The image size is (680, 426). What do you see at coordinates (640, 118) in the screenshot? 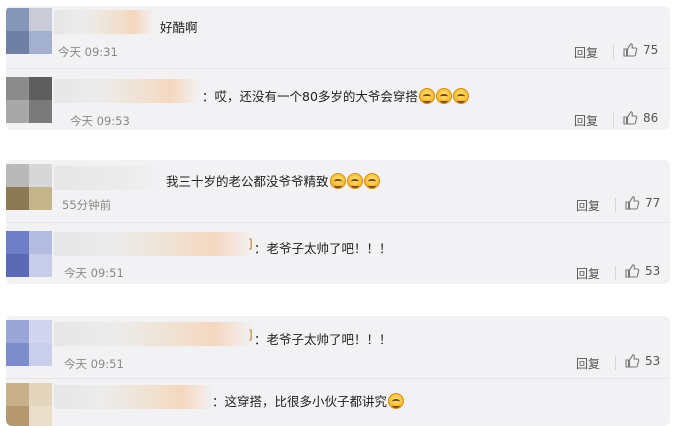
I see `like-button: 86` at bounding box center [640, 118].